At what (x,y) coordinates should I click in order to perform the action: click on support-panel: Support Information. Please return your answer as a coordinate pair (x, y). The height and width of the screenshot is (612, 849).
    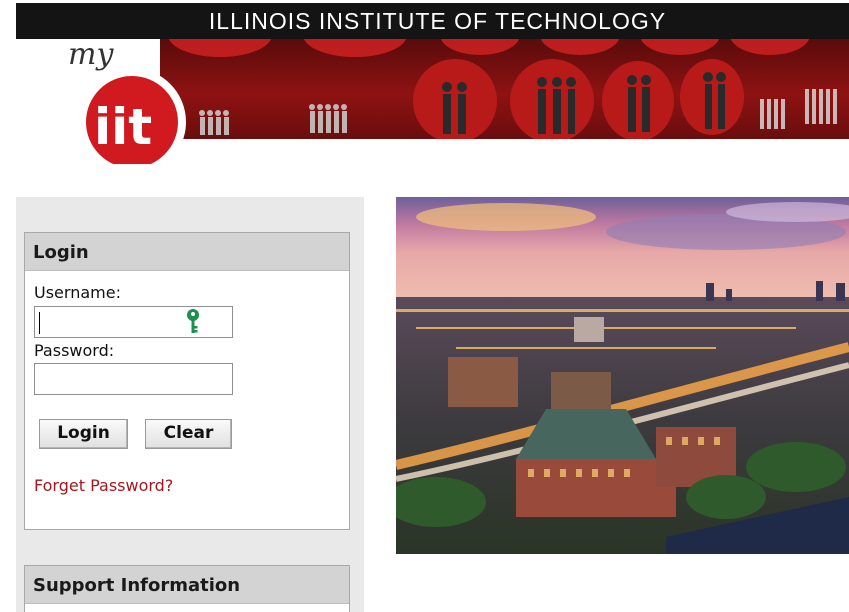
    Looking at the image, I should click on (187, 588).